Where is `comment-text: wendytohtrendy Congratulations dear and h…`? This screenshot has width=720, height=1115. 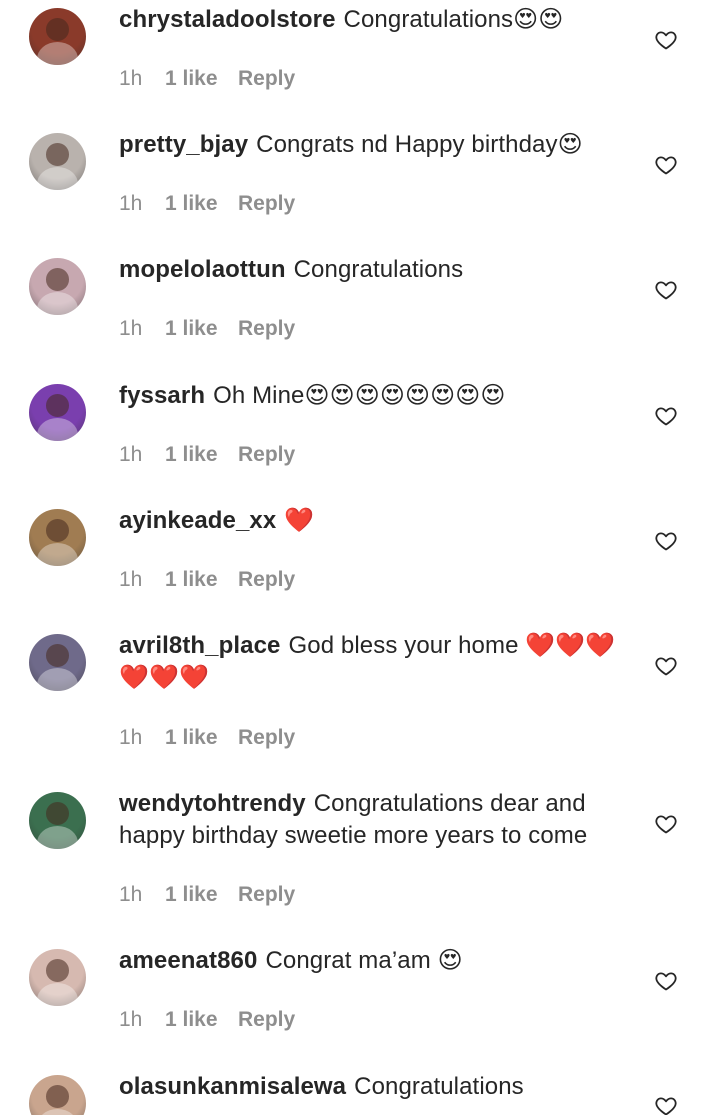
comment-text: wendytohtrendy Congratulations dear and h… is located at coordinates (376, 820).